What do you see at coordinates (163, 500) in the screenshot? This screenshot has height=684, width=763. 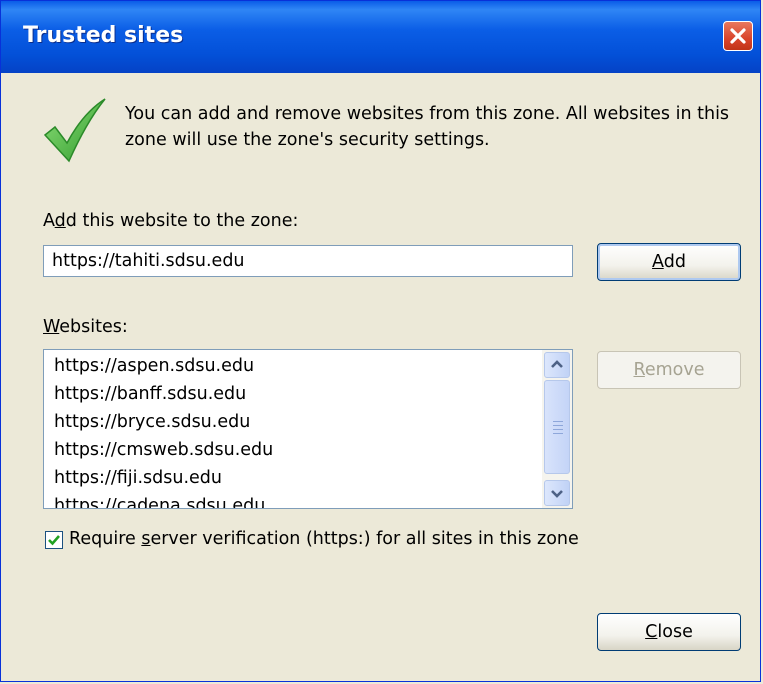 I see `list-item: https://cadena.sdsu.edu` at bounding box center [163, 500].